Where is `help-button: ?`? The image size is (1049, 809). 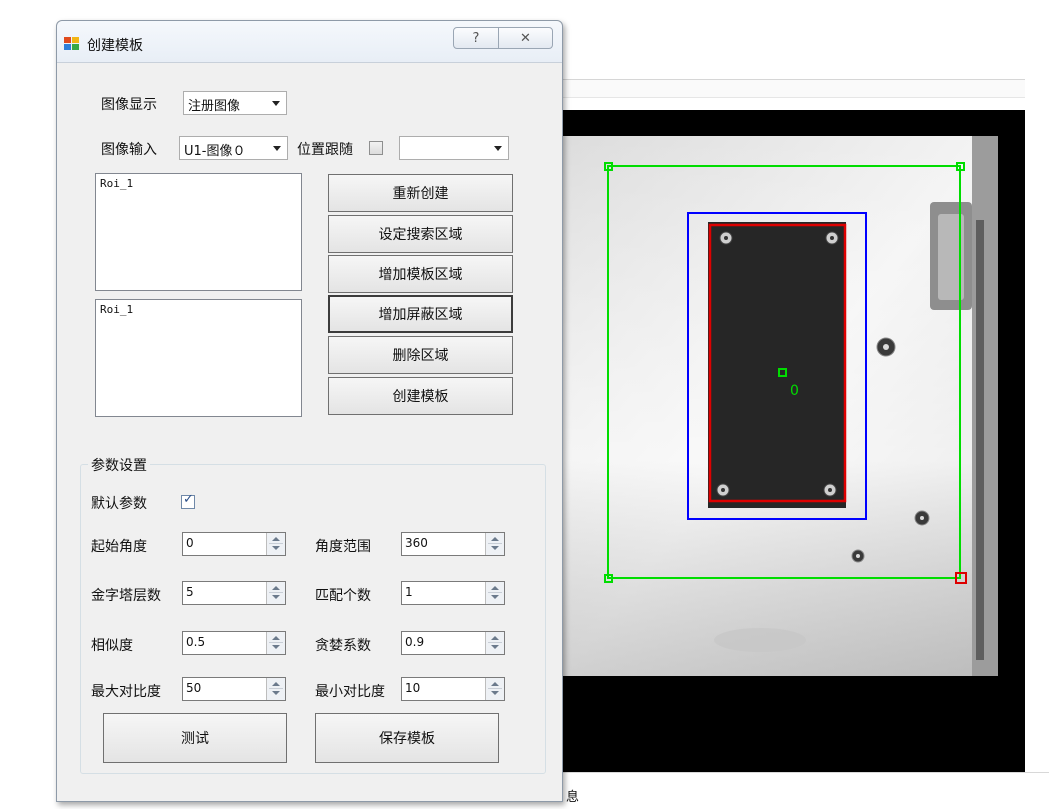
help-button: ? is located at coordinates (476, 38).